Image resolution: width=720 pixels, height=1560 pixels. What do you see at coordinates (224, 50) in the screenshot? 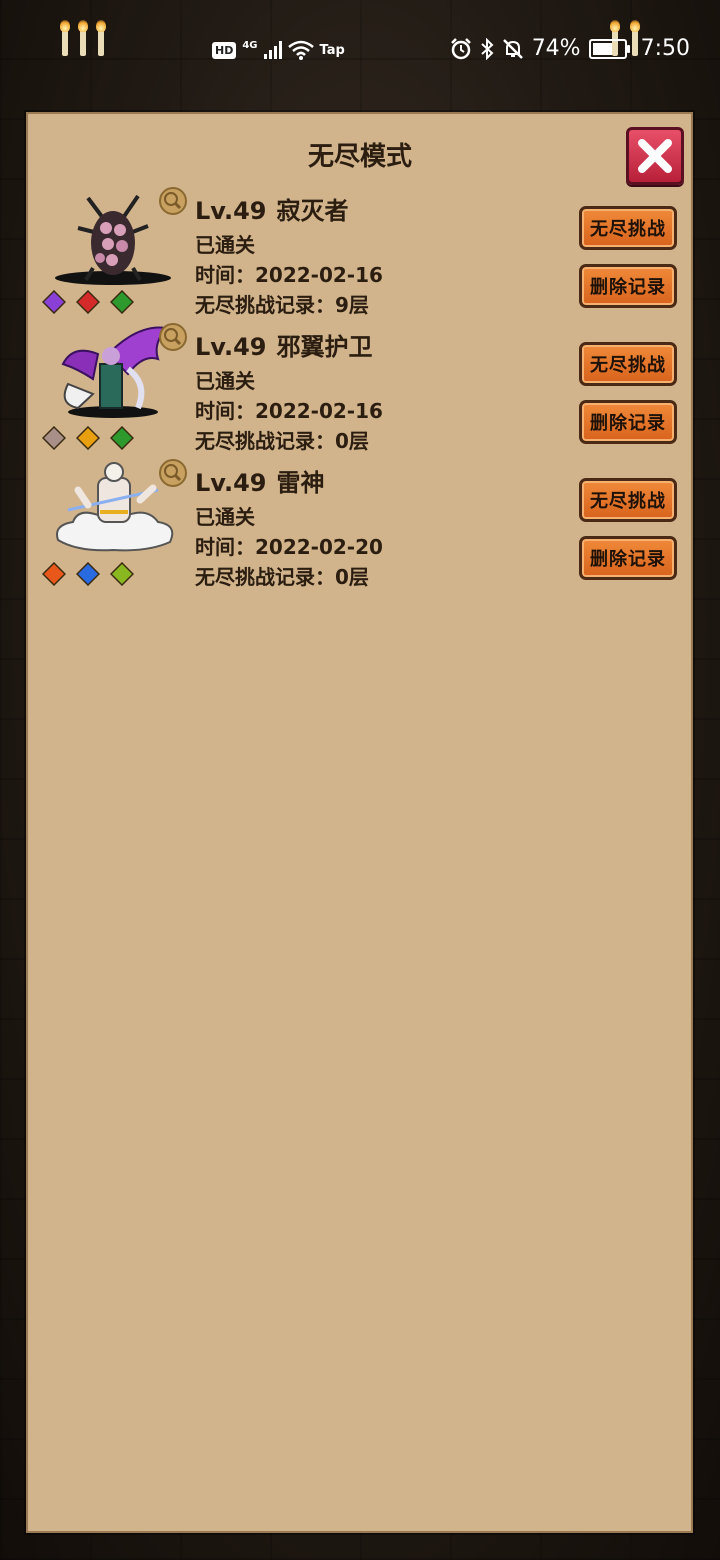
I see `hd-badge: HD` at bounding box center [224, 50].